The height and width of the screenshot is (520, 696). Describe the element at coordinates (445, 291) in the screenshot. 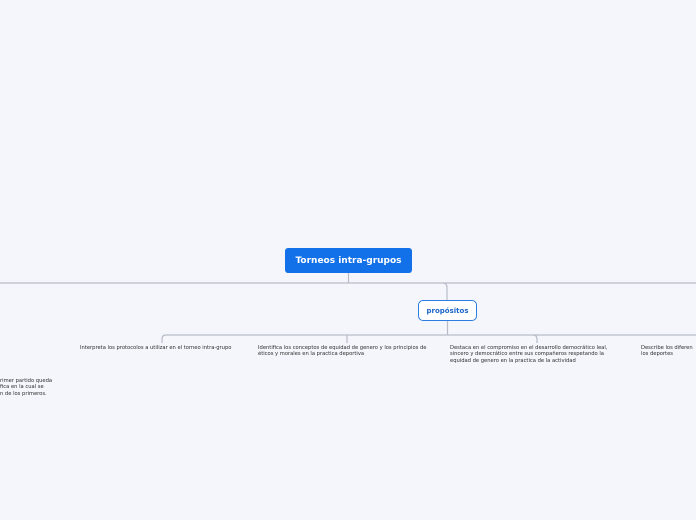

I see `connector-to-propositos` at that location.